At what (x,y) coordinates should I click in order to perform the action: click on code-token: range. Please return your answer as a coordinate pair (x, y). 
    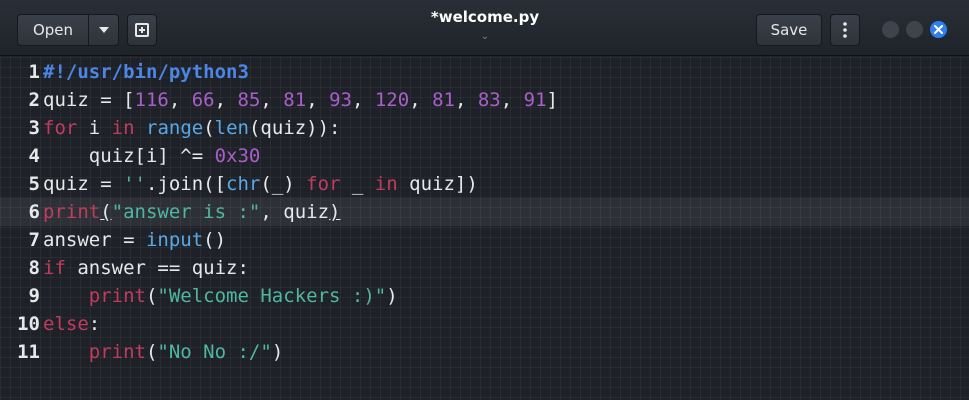
    Looking at the image, I should click on (175, 128).